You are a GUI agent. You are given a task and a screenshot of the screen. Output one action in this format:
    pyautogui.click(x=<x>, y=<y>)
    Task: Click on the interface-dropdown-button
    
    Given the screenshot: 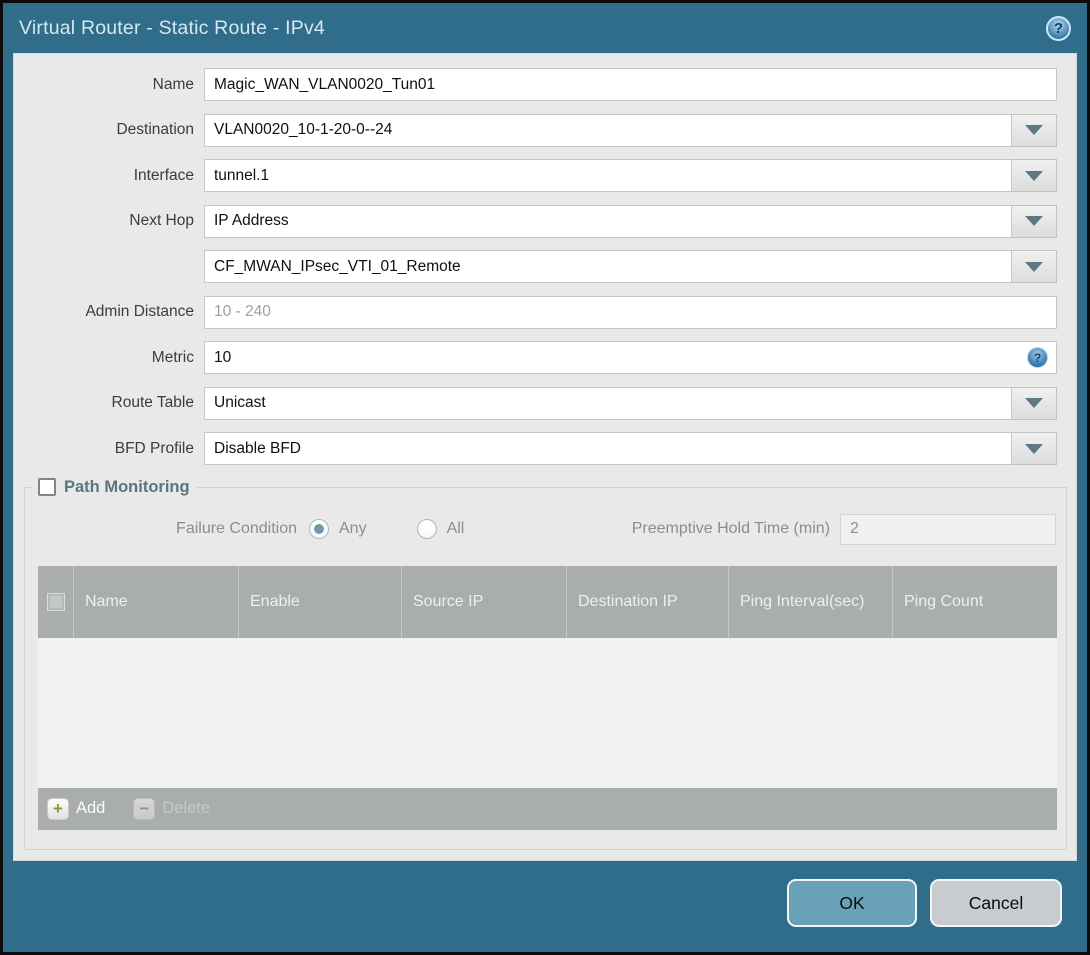 What is the action you would take?
    pyautogui.click(x=1034, y=175)
    